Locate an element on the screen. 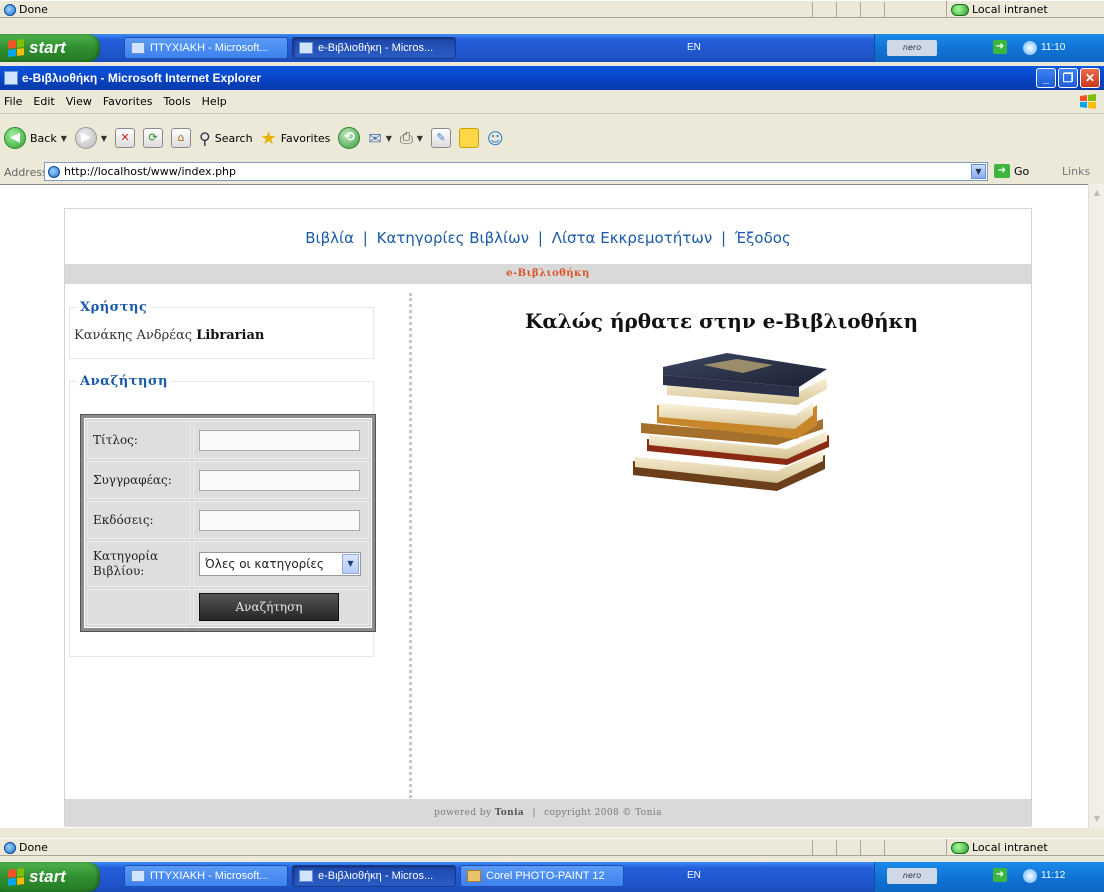  user-role: Librarian is located at coordinates (230, 335).